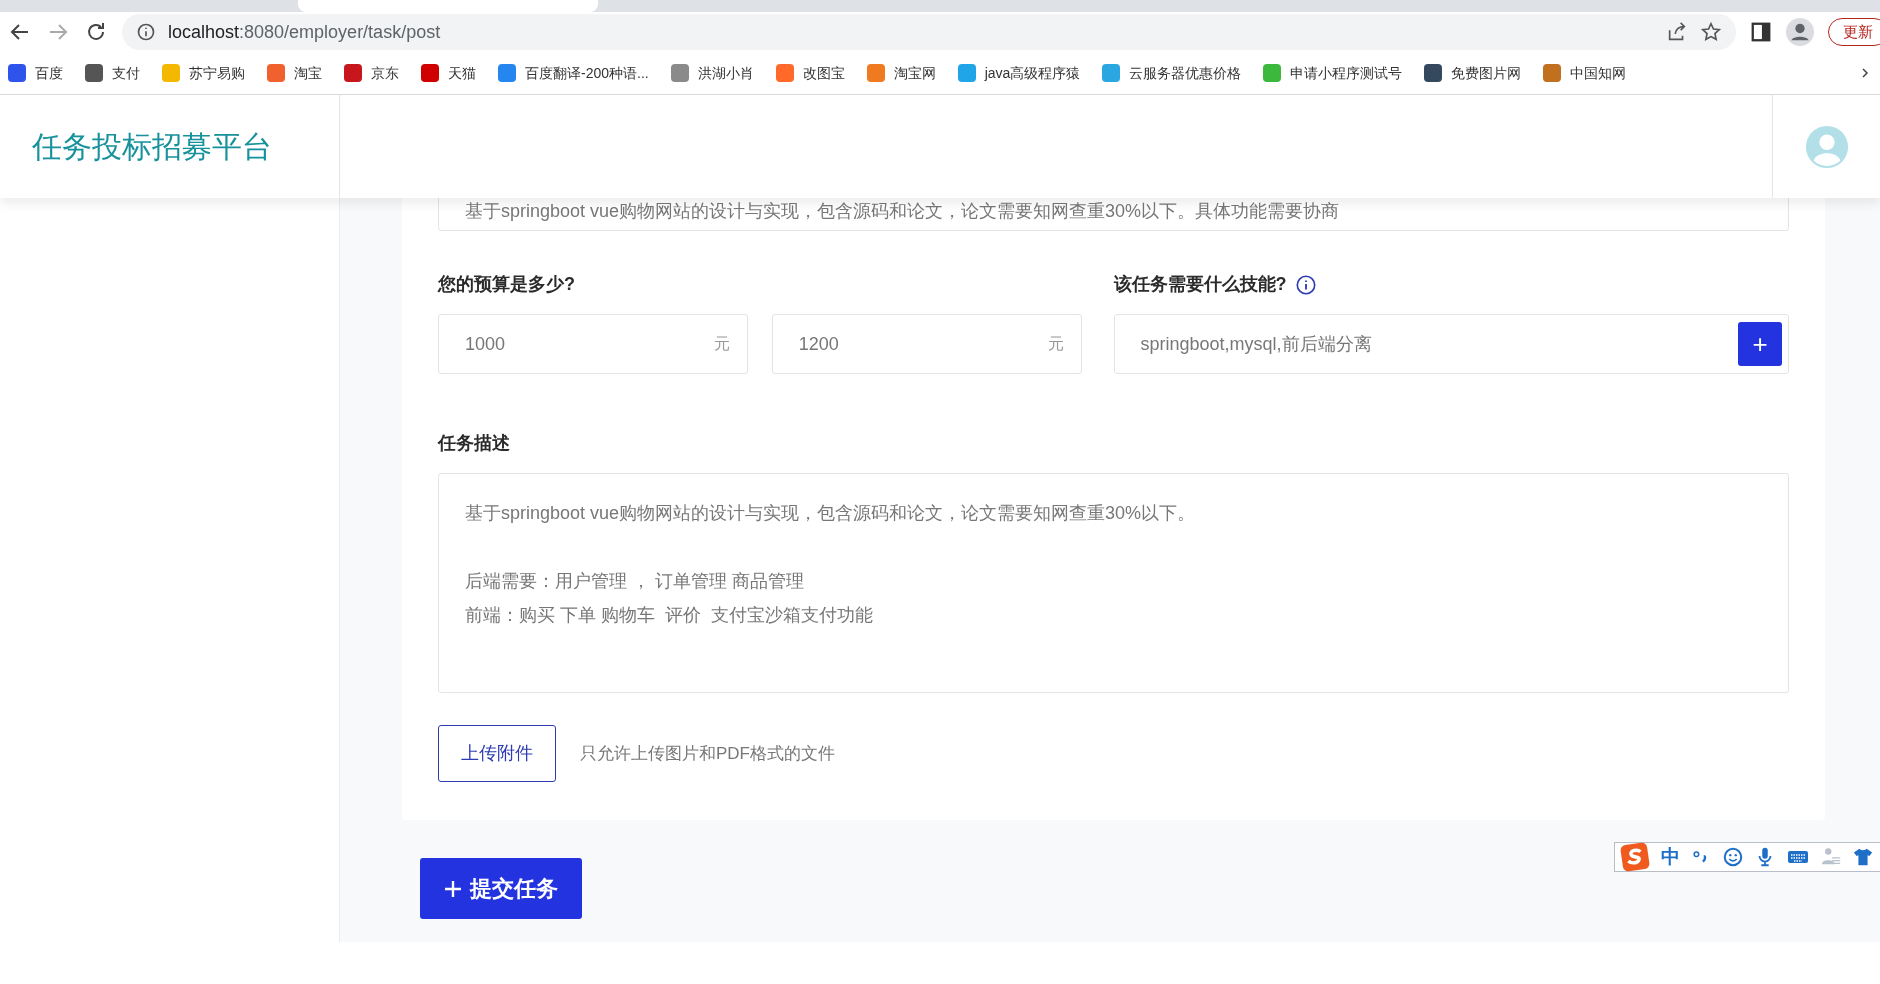  I want to click on summary-field: 基于springboot vue购物网站的设计与实现，包含源码和论文，论文需要知网查重30%以下。具体功能需要协商, so click(1113, 214).